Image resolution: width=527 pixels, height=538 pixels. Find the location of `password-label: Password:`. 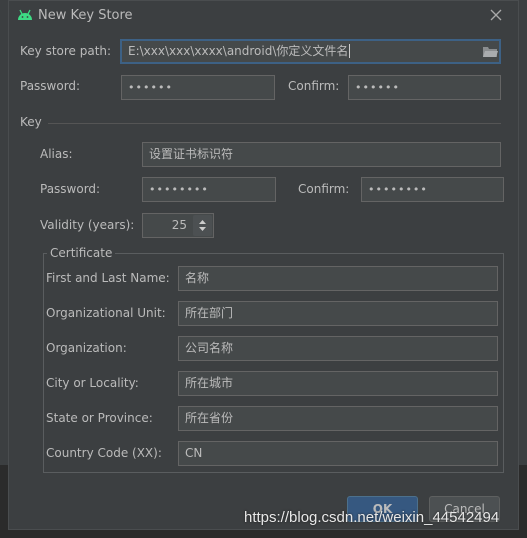

password-label: Password: is located at coordinates (50, 86).